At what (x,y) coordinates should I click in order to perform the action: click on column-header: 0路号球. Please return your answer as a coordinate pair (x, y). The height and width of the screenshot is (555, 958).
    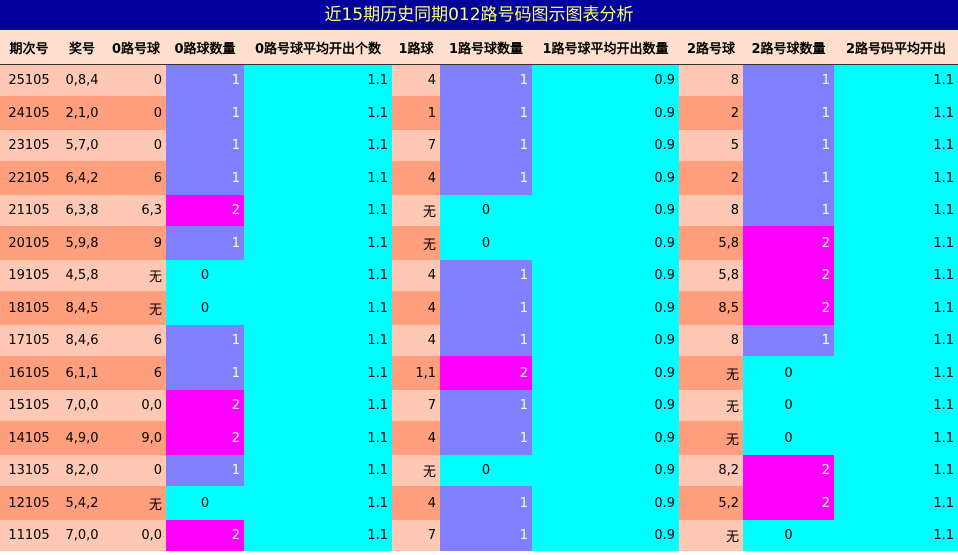
    Looking at the image, I should click on (136, 47).